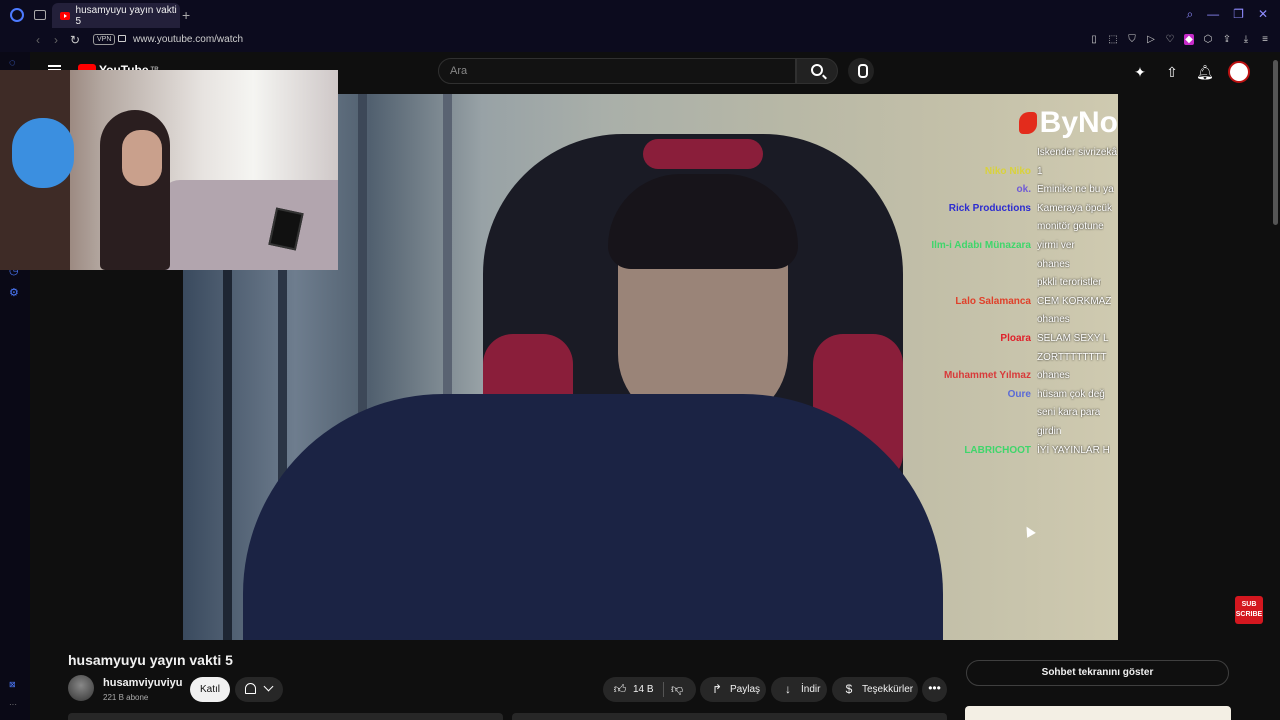 This screenshot has width=1280, height=720. I want to click on url-field: www.youtube.com/watch, so click(188, 39).